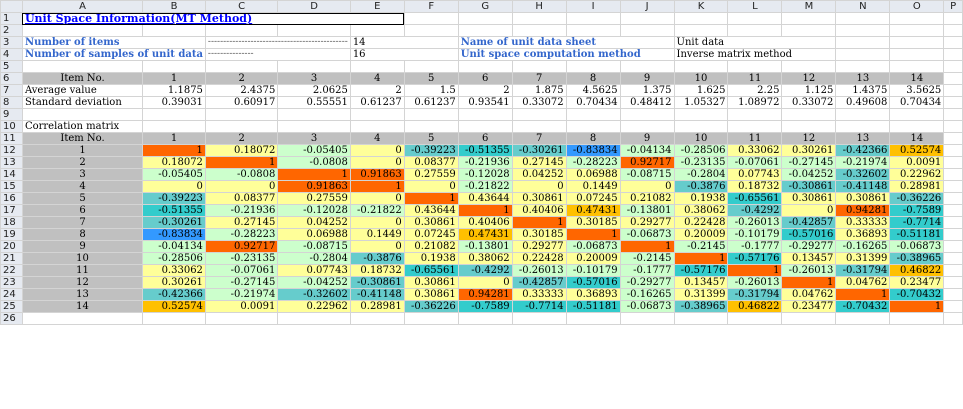 This screenshot has height=409, width=963. I want to click on column-header-D: D, so click(314, 6).